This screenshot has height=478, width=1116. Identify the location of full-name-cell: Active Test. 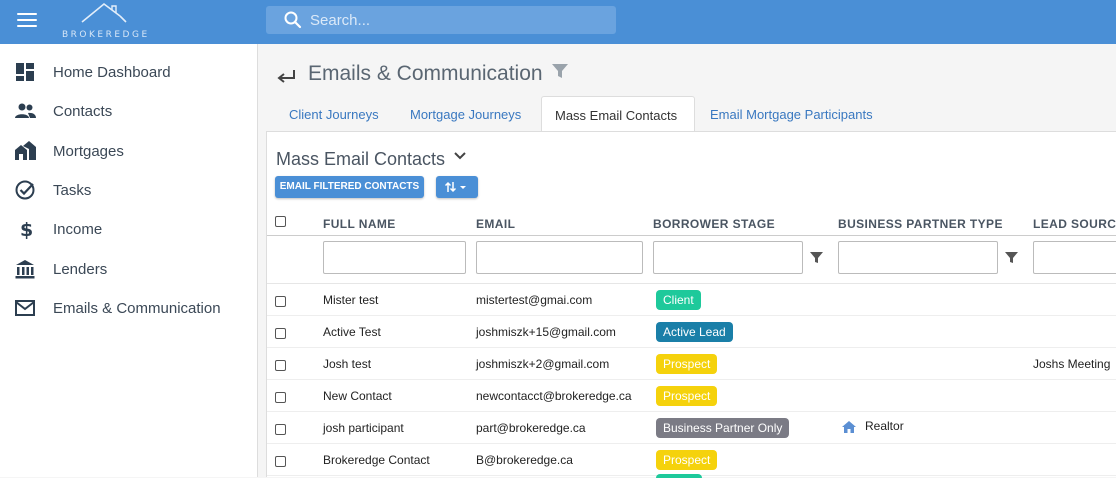
(352, 332).